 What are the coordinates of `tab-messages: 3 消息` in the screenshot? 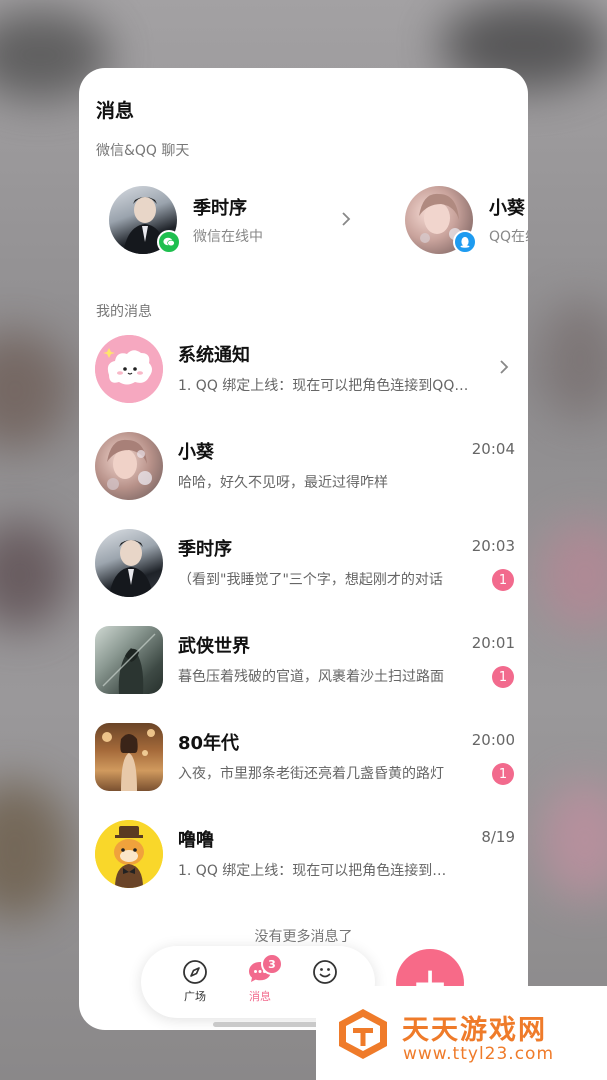 It's located at (260, 978).